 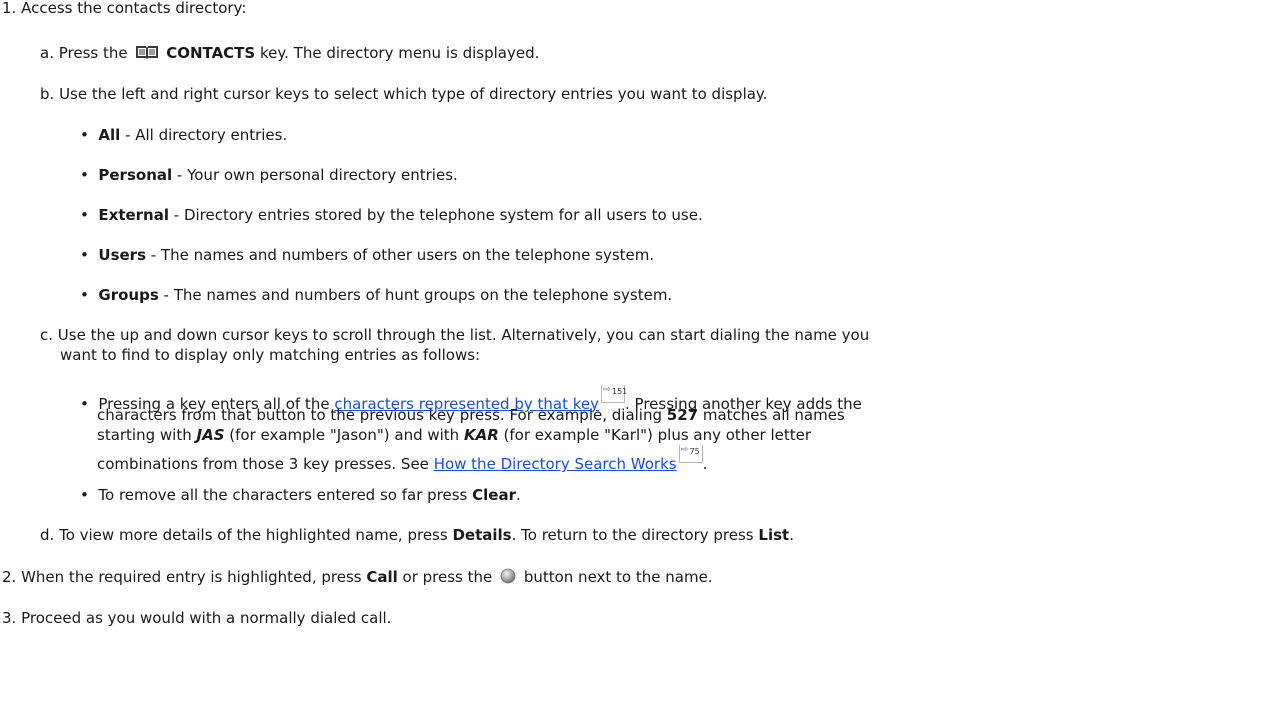 I want to click on page-ref-number: 151, so click(x=620, y=391).